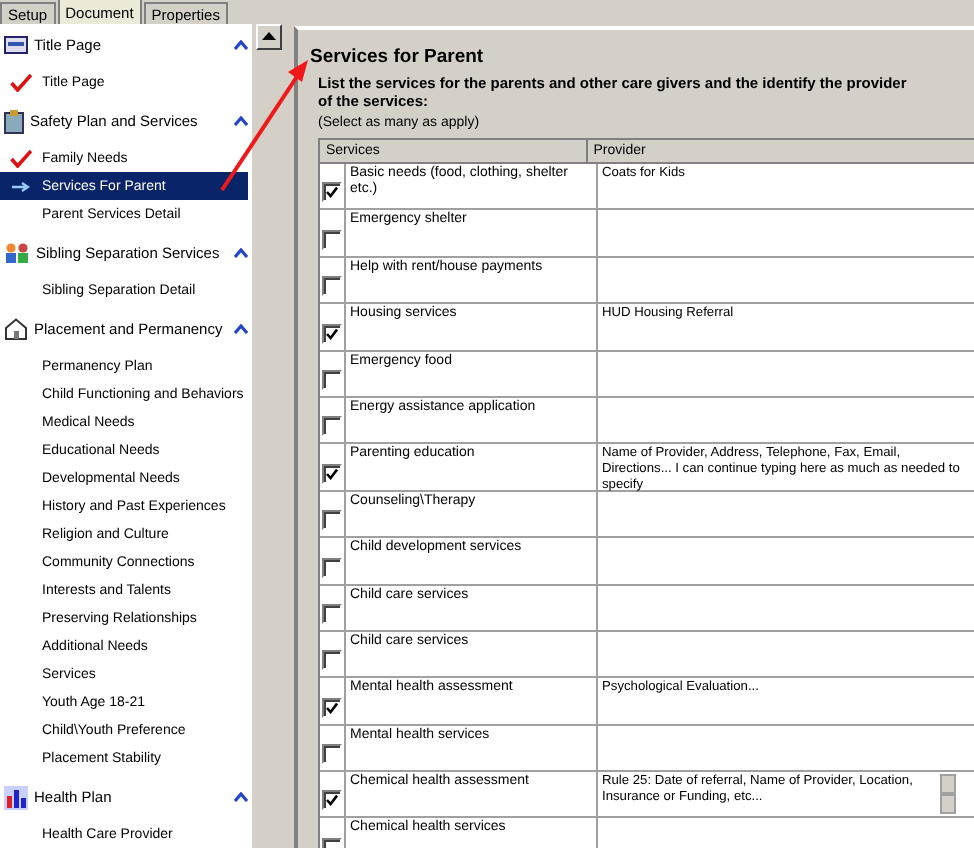 This screenshot has height=848, width=974. What do you see at coordinates (21, 186) in the screenshot?
I see `arrow-right-icon` at bounding box center [21, 186].